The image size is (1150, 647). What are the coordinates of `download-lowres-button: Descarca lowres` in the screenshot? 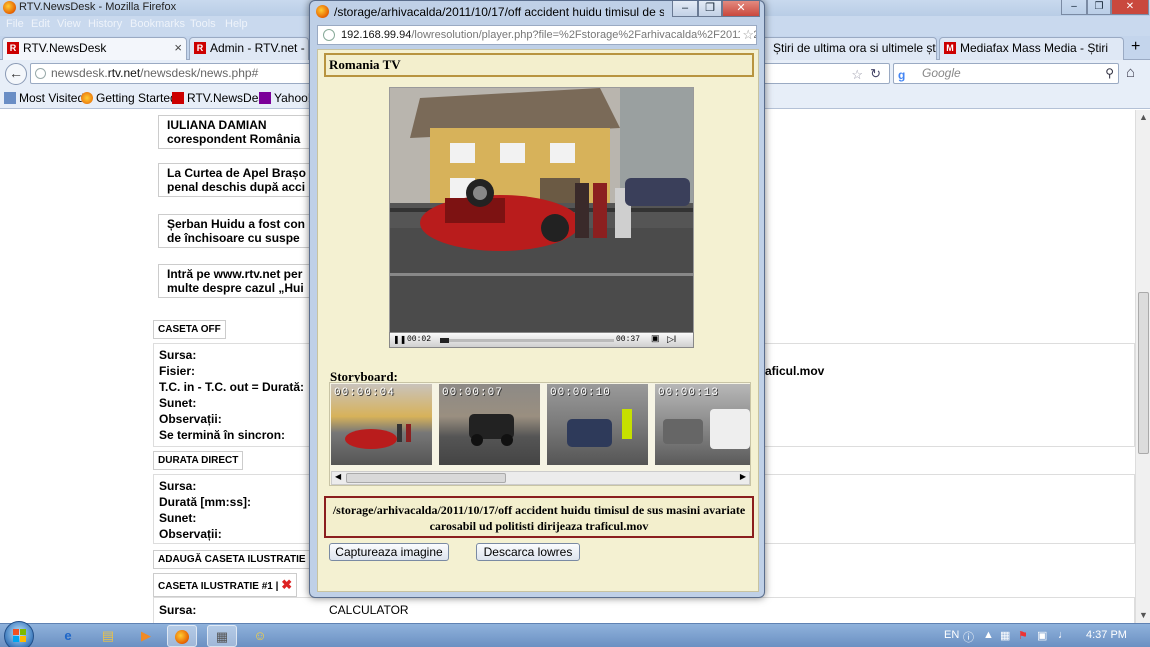 It's located at (528, 552).